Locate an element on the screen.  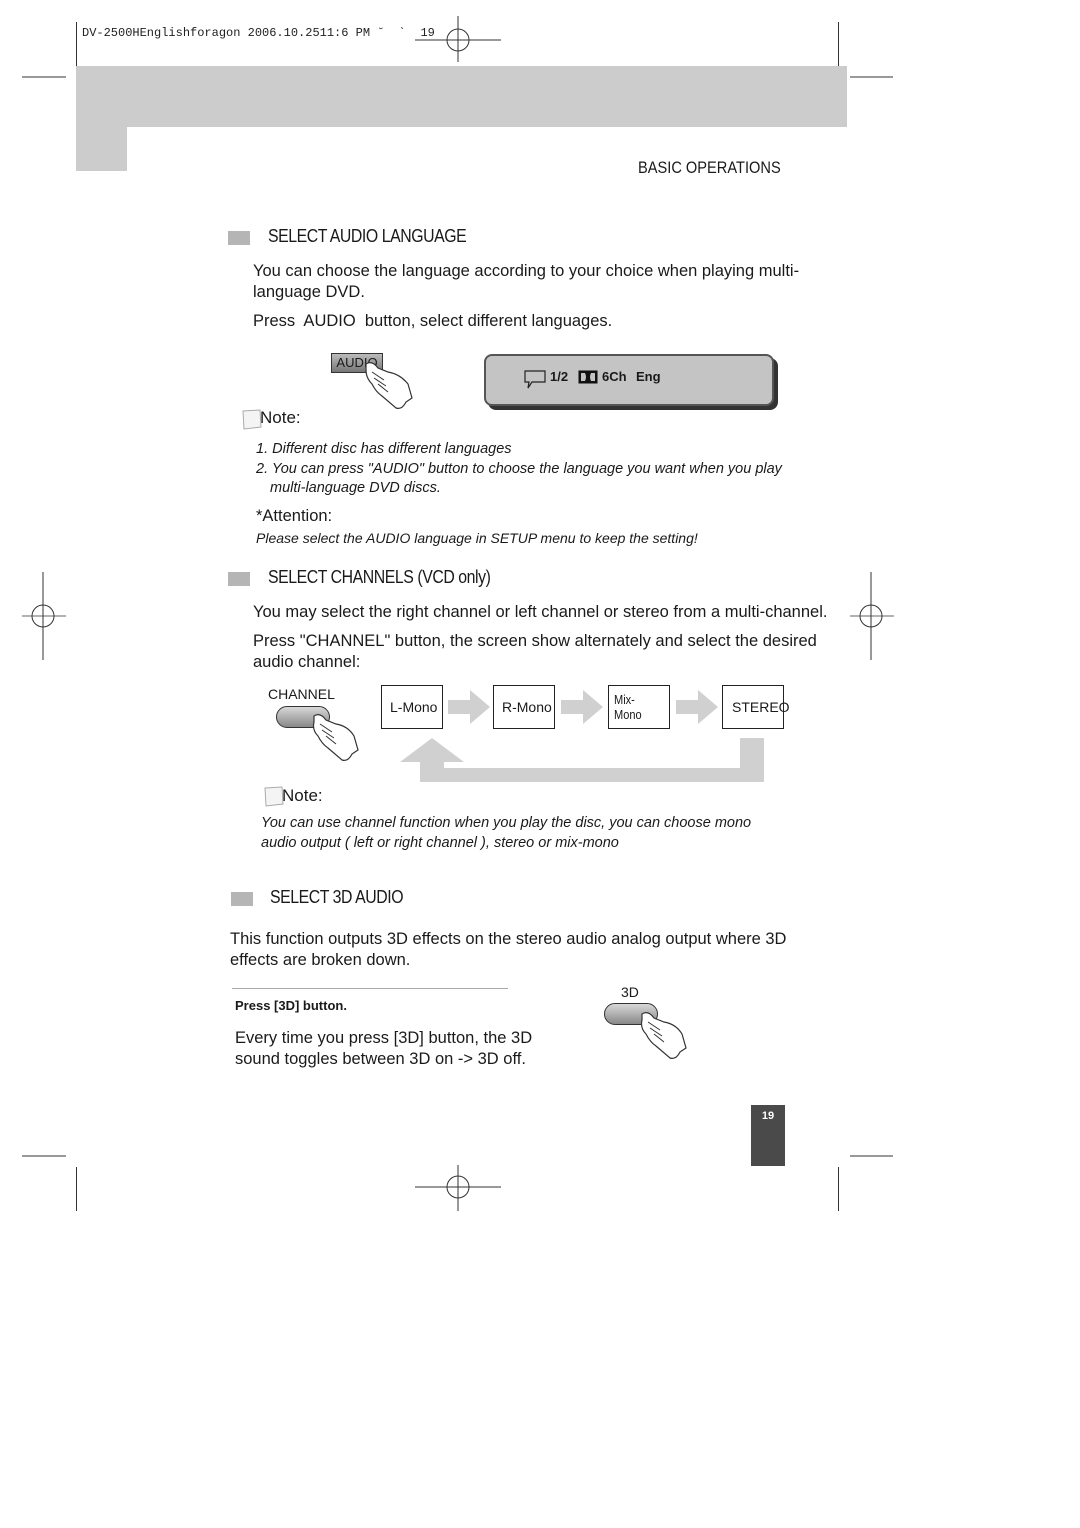
attention-label: *Attention: is located at coordinates (294, 516).